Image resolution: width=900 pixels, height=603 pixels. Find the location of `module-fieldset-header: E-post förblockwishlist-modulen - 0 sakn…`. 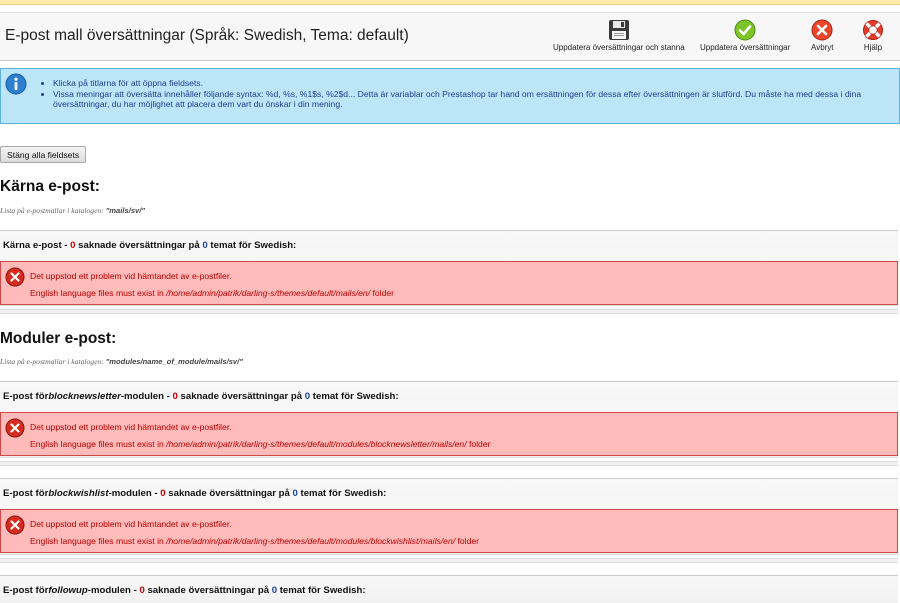

module-fieldset-header: E-post förblockwishlist-modulen - 0 sakn… is located at coordinates (194, 493).